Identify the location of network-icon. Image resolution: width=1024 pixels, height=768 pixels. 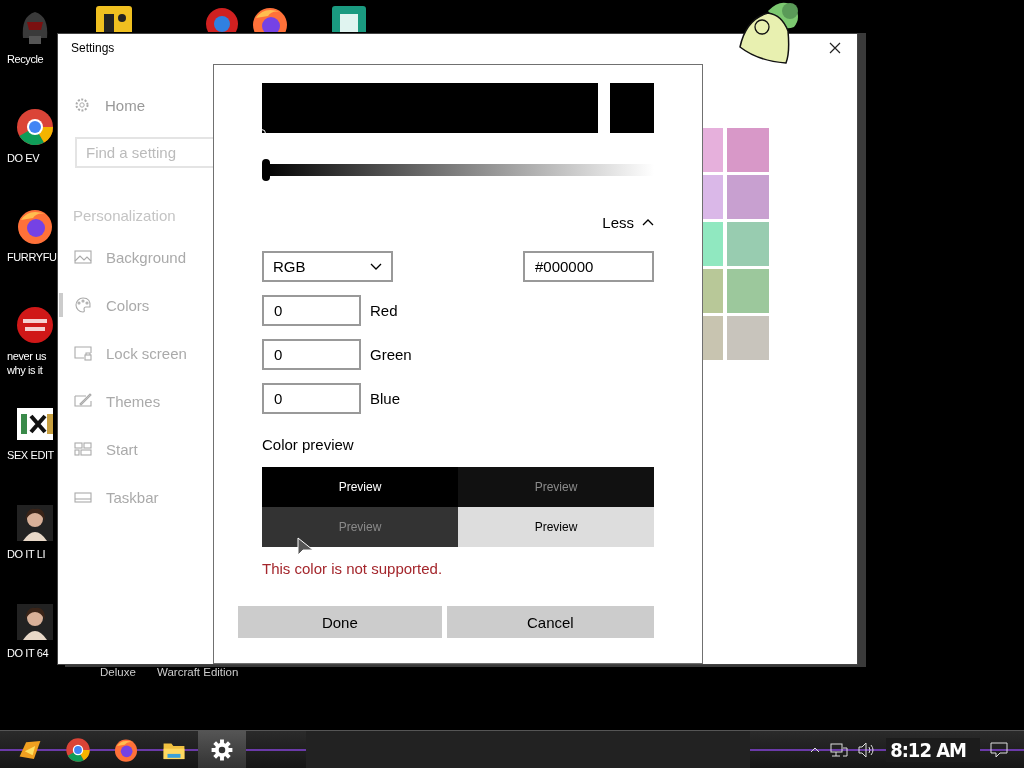
(839, 749).